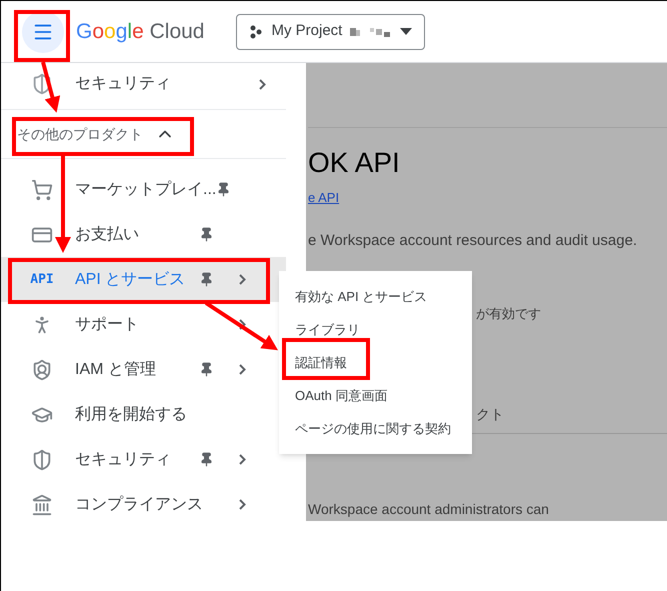 The image size is (667, 591). I want to click on body-text: Workspace account administrators can, so click(429, 509).